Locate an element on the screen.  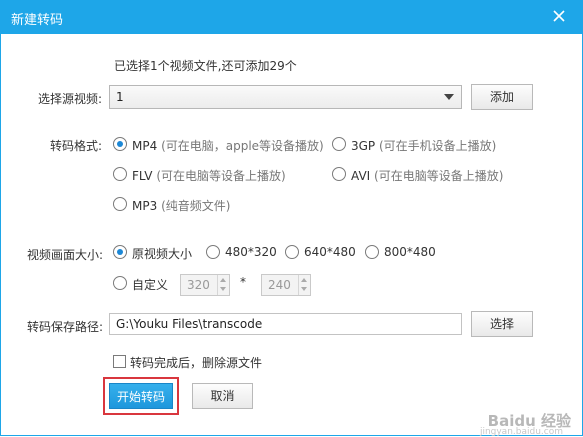
source-select: 1 is located at coordinates (285, 97).